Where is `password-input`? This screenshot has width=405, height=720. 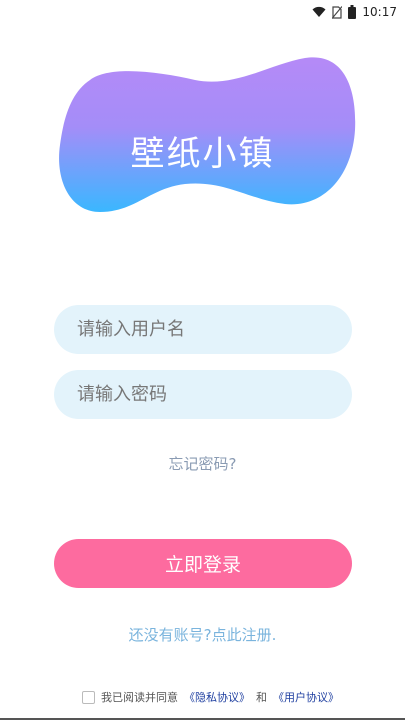 password-input is located at coordinates (203, 394).